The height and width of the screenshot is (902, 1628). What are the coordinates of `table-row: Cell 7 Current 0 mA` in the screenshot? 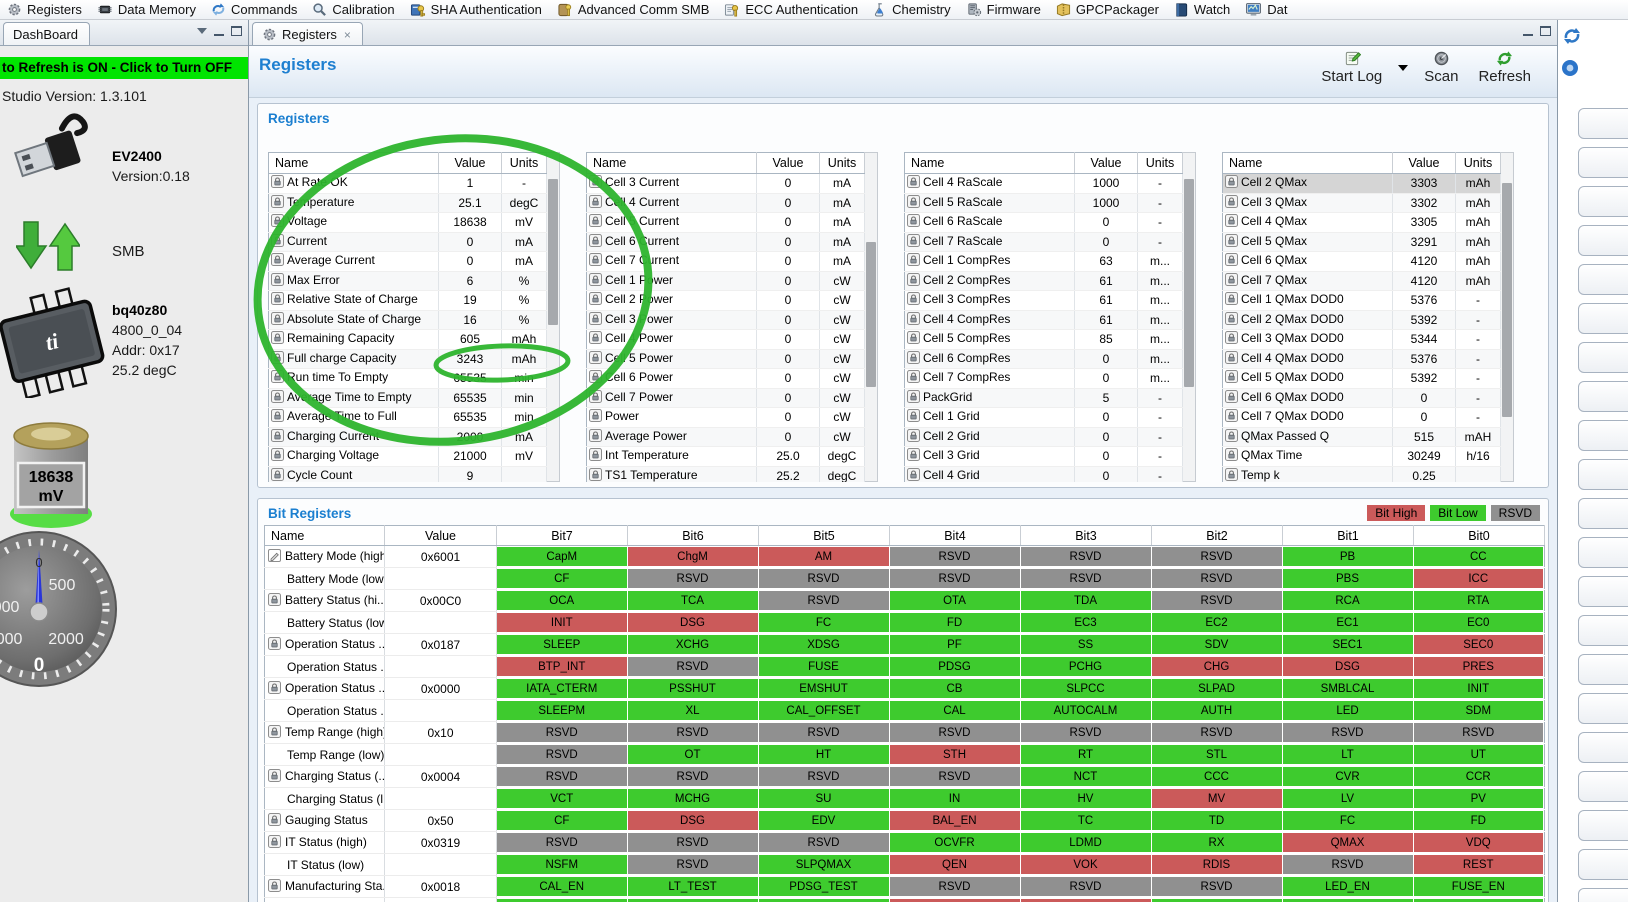 It's located at (725, 261).